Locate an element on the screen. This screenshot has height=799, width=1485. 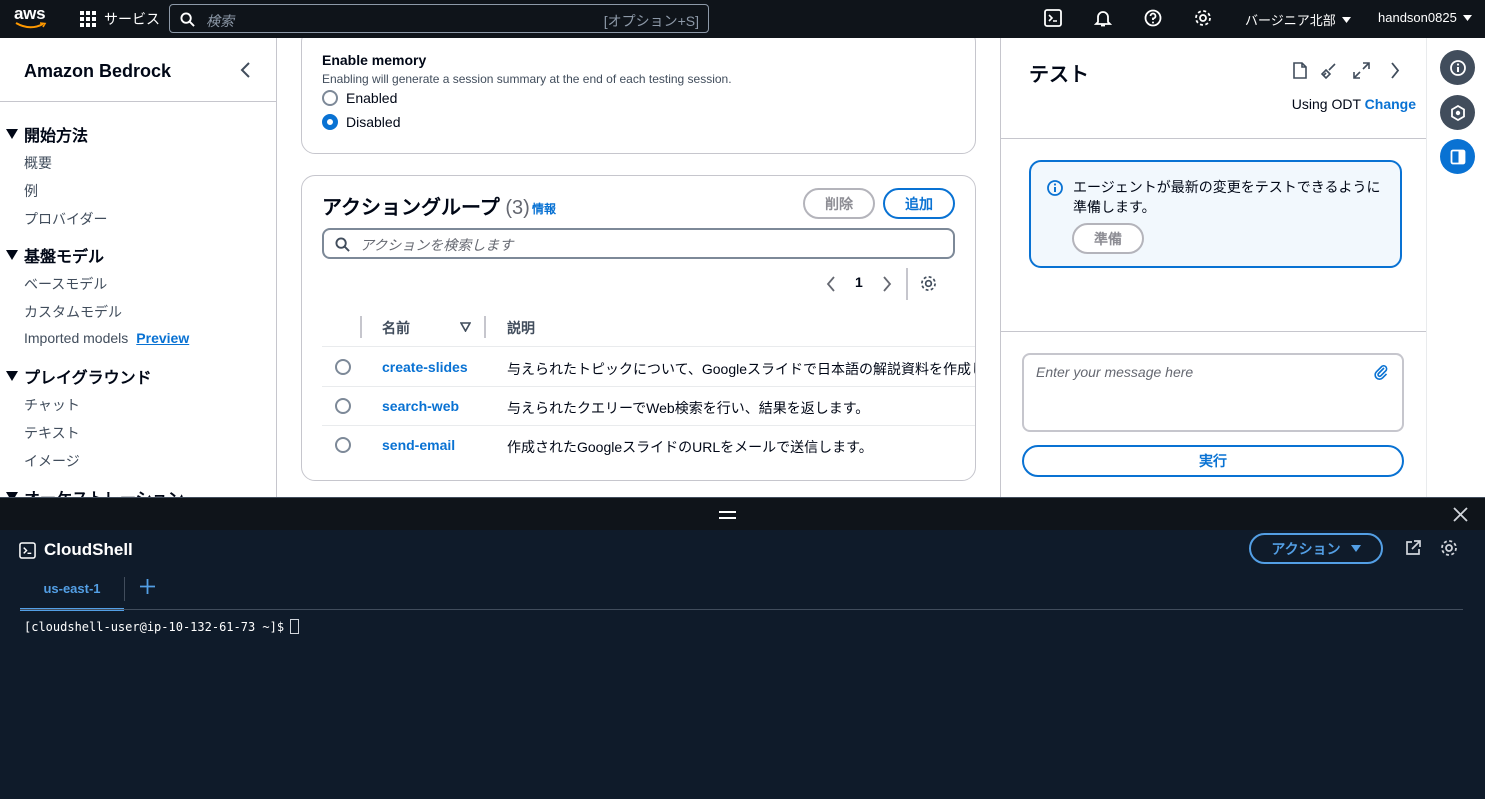
model-info: Using ODT Change is located at coordinates (1354, 104).